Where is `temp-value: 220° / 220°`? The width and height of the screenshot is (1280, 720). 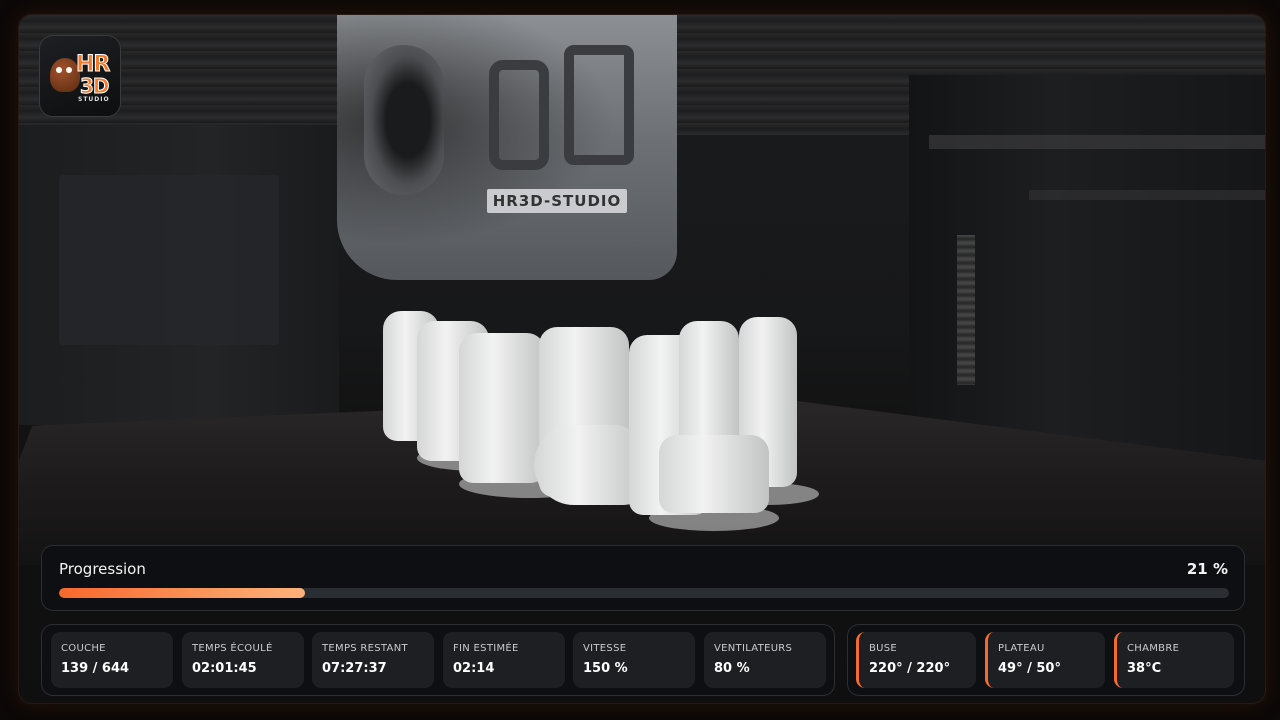 temp-value: 220° / 220° is located at coordinates (910, 668).